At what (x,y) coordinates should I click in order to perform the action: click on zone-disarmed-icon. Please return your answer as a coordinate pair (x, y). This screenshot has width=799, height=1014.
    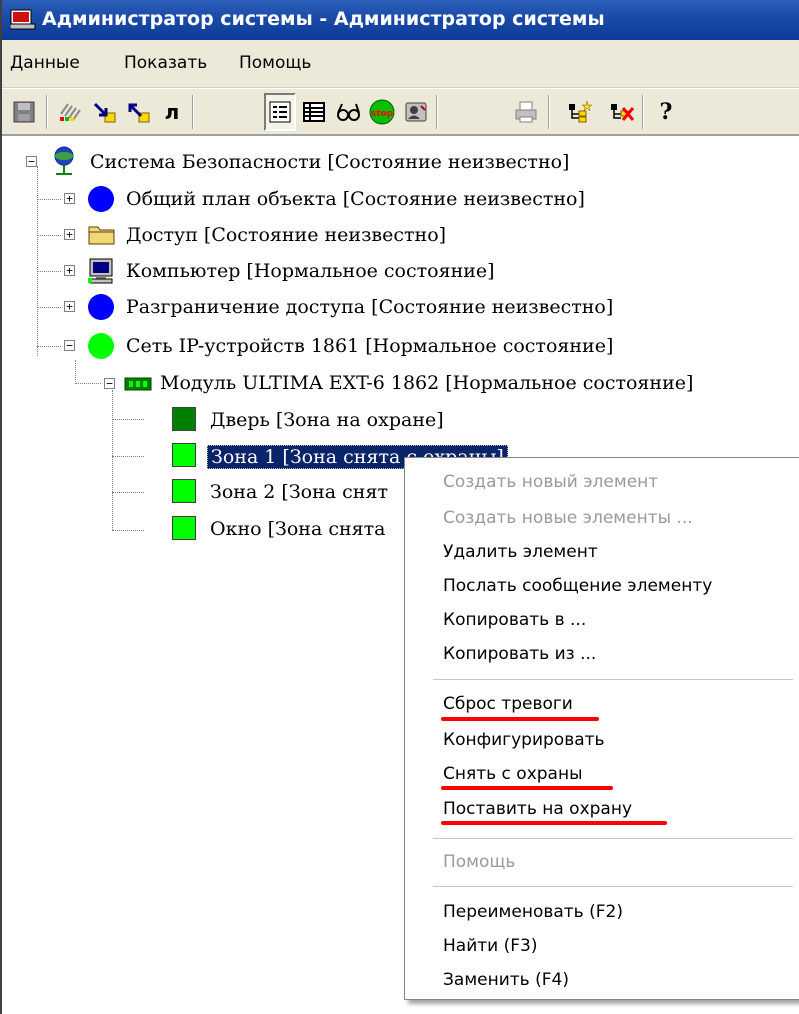
    Looking at the image, I should click on (184, 491).